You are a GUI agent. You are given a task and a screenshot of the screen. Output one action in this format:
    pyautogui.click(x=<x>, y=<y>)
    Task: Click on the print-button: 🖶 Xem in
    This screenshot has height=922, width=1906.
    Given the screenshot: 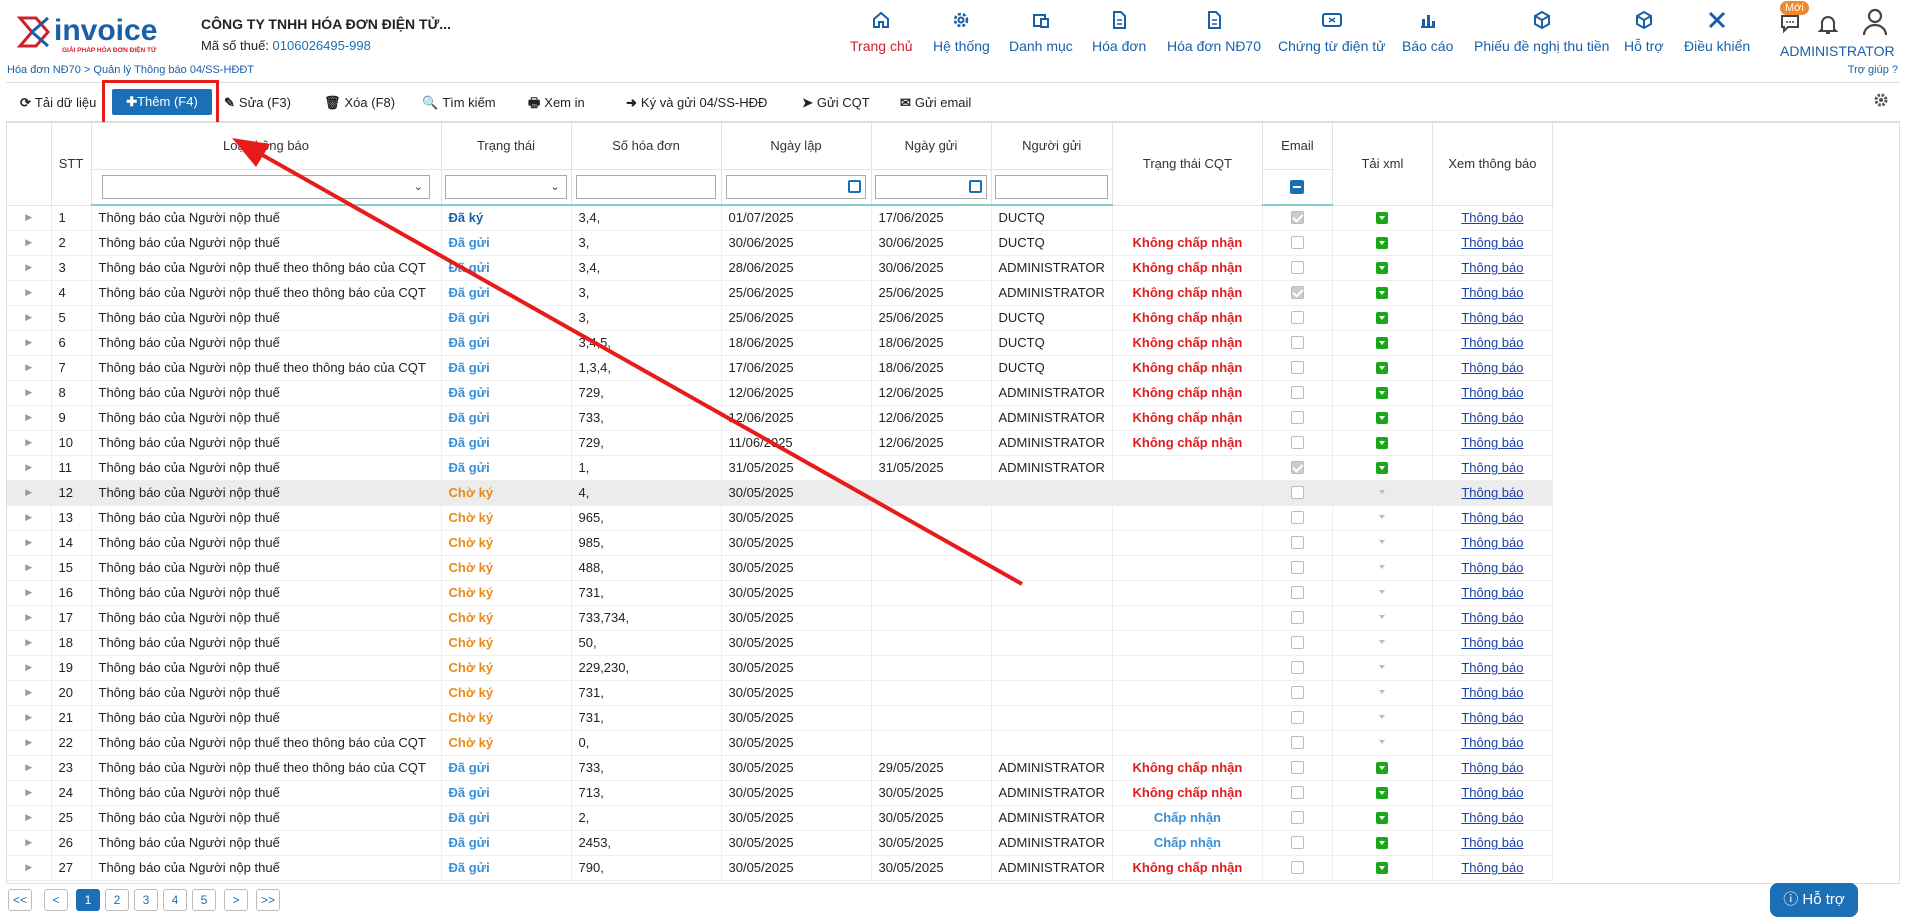 What is the action you would take?
    pyautogui.click(x=556, y=103)
    